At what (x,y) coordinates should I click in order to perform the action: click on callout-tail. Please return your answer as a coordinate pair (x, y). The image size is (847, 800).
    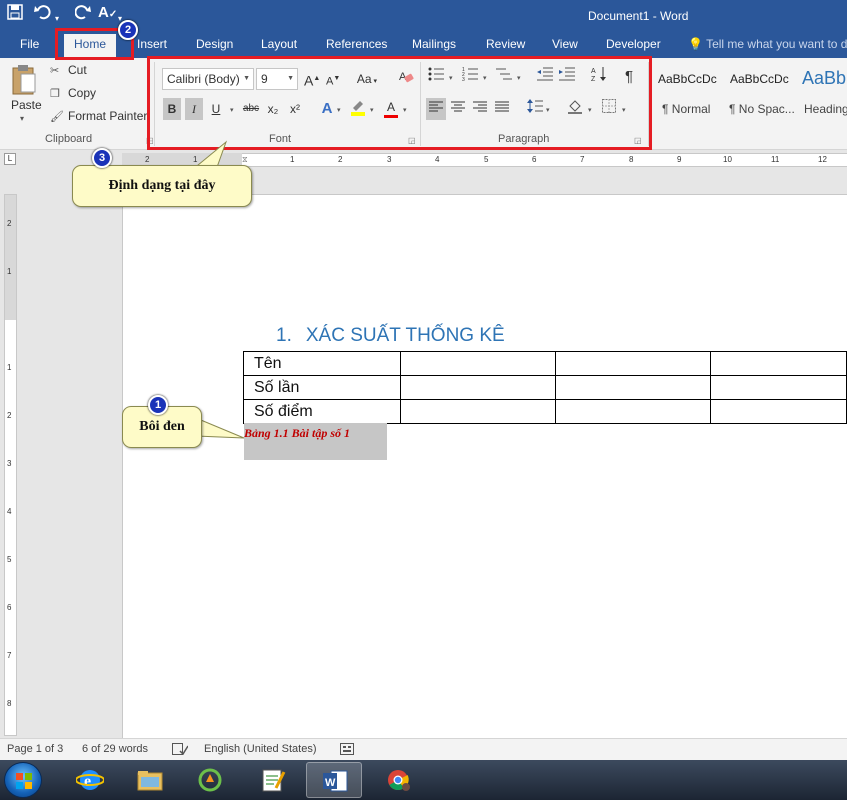
    Looking at the image, I should click on (220, 428).